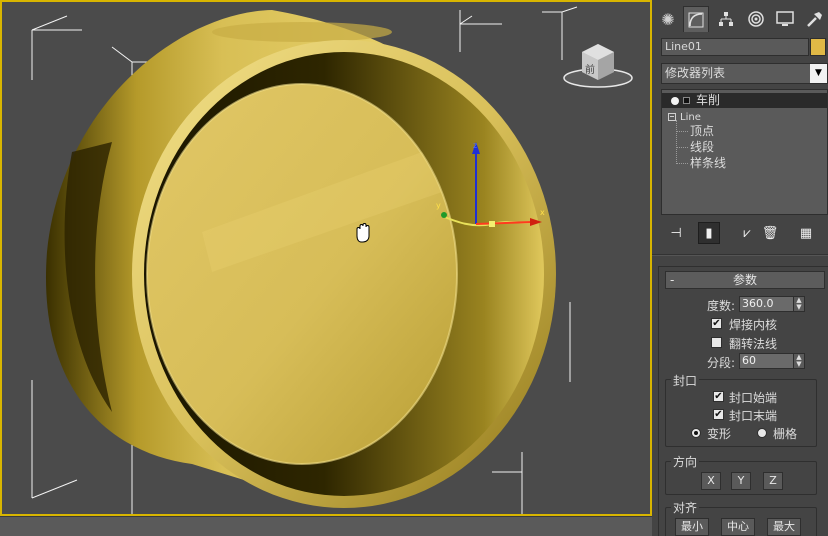 The width and height of the screenshot is (828, 536). Describe the element at coordinates (806, 233) in the screenshot. I see `configure-sets-icon: ▦` at that location.